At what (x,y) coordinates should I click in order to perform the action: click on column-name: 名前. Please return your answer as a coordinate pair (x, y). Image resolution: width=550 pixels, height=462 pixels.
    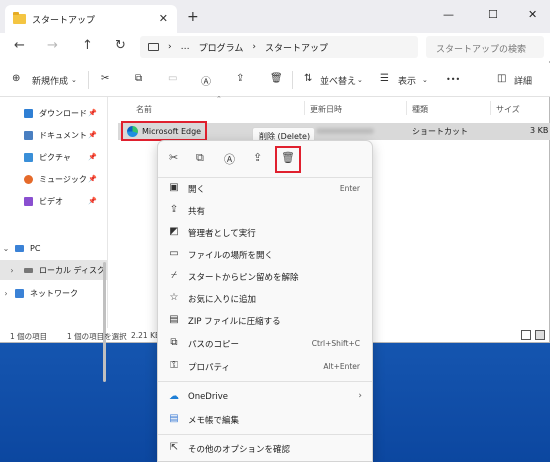
    Looking at the image, I should click on (144, 109).